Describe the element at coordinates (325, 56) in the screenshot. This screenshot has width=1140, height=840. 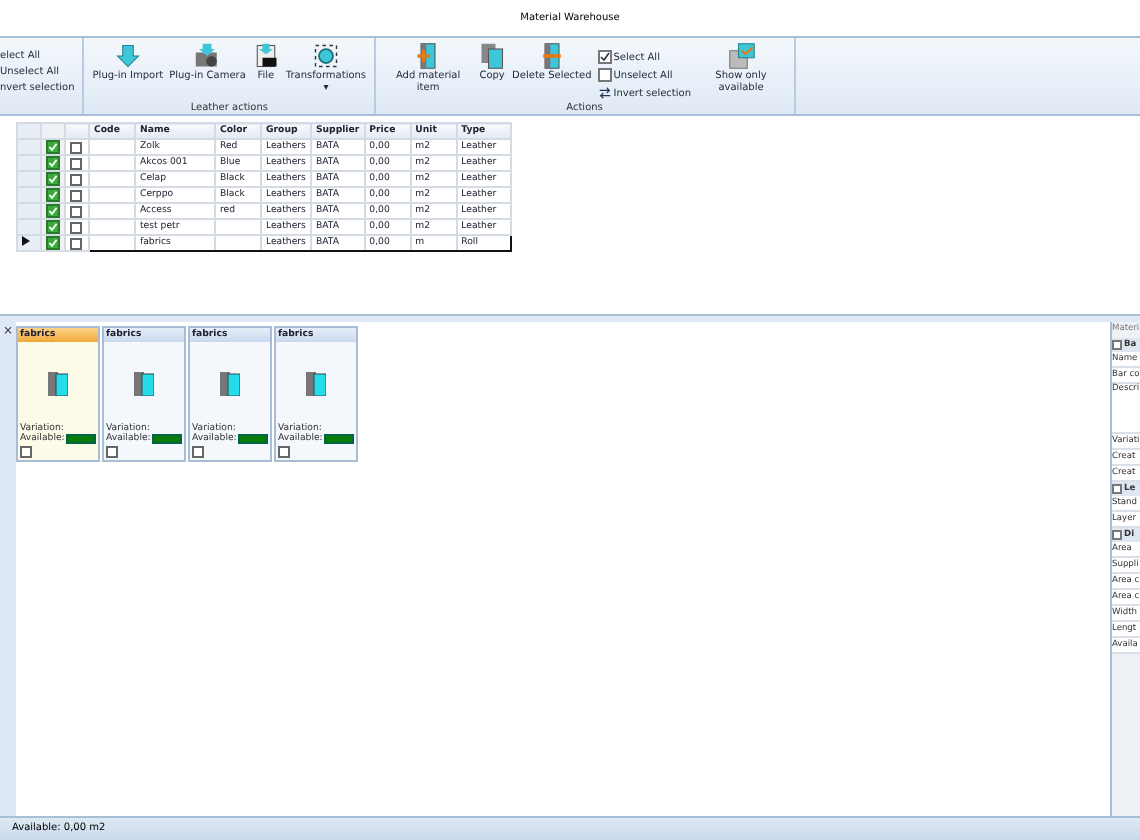
I see `transform-icon` at that location.